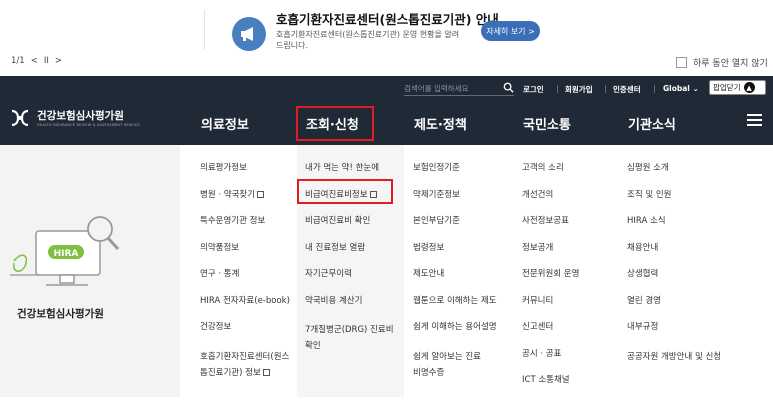  Describe the element at coordinates (368, 40) in the screenshot. I see `popup-description: 호흡기환자진료센터(원스톱진료기관) 운영 현황을 알려드립니다.` at that location.